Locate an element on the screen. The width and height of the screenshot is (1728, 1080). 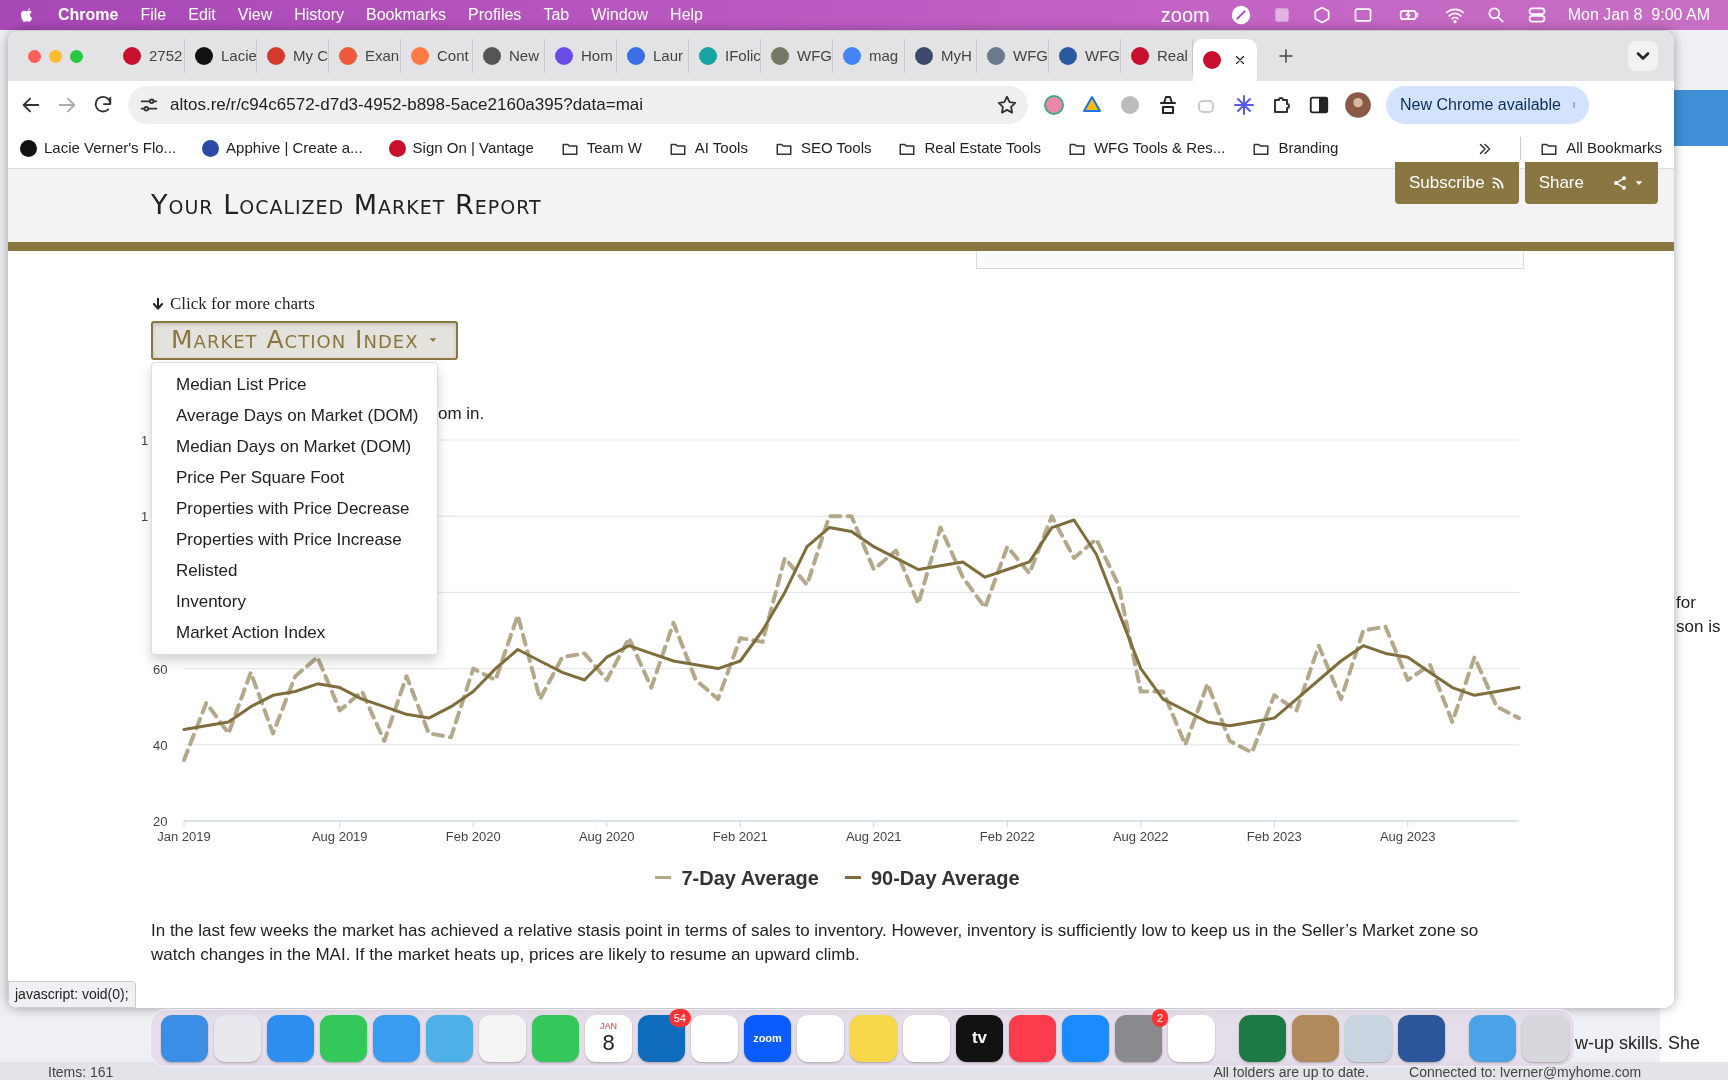
browser-tab: Lacie is located at coordinates (221, 56).